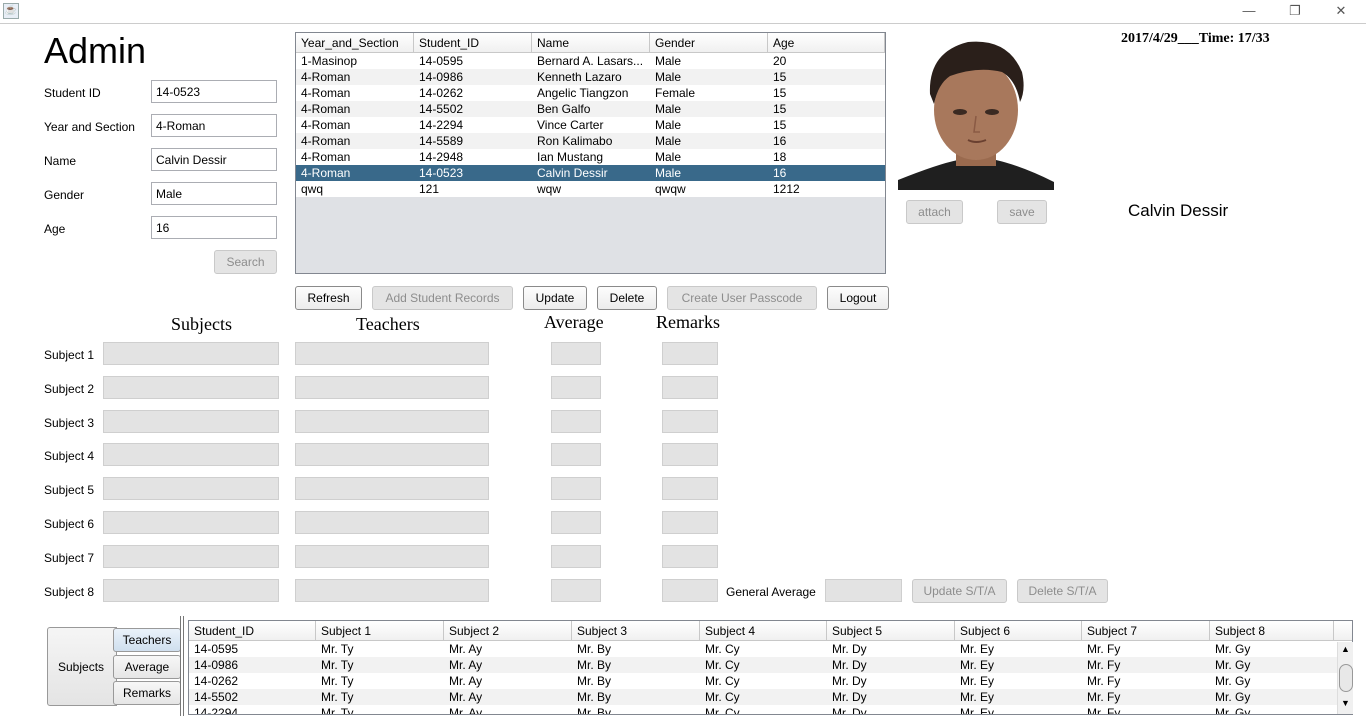  What do you see at coordinates (328, 298) in the screenshot?
I see `refresh-button: Refresh` at bounding box center [328, 298].